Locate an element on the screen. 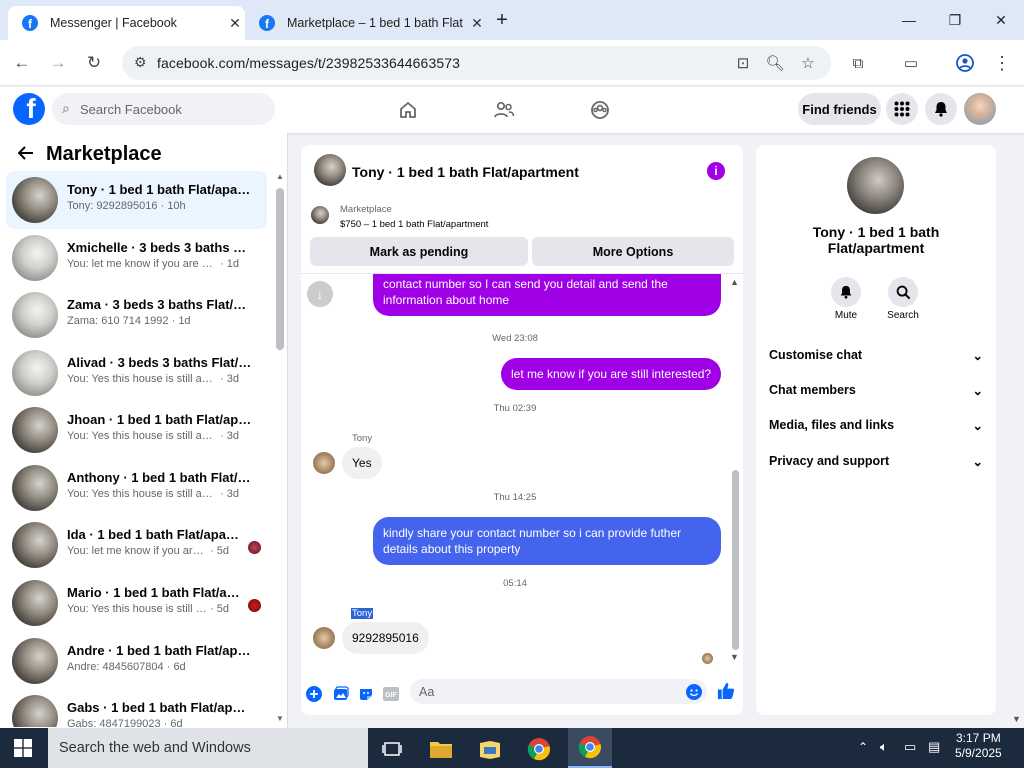  install-app-icon: ⊡ is located at coordinates (743, 63).